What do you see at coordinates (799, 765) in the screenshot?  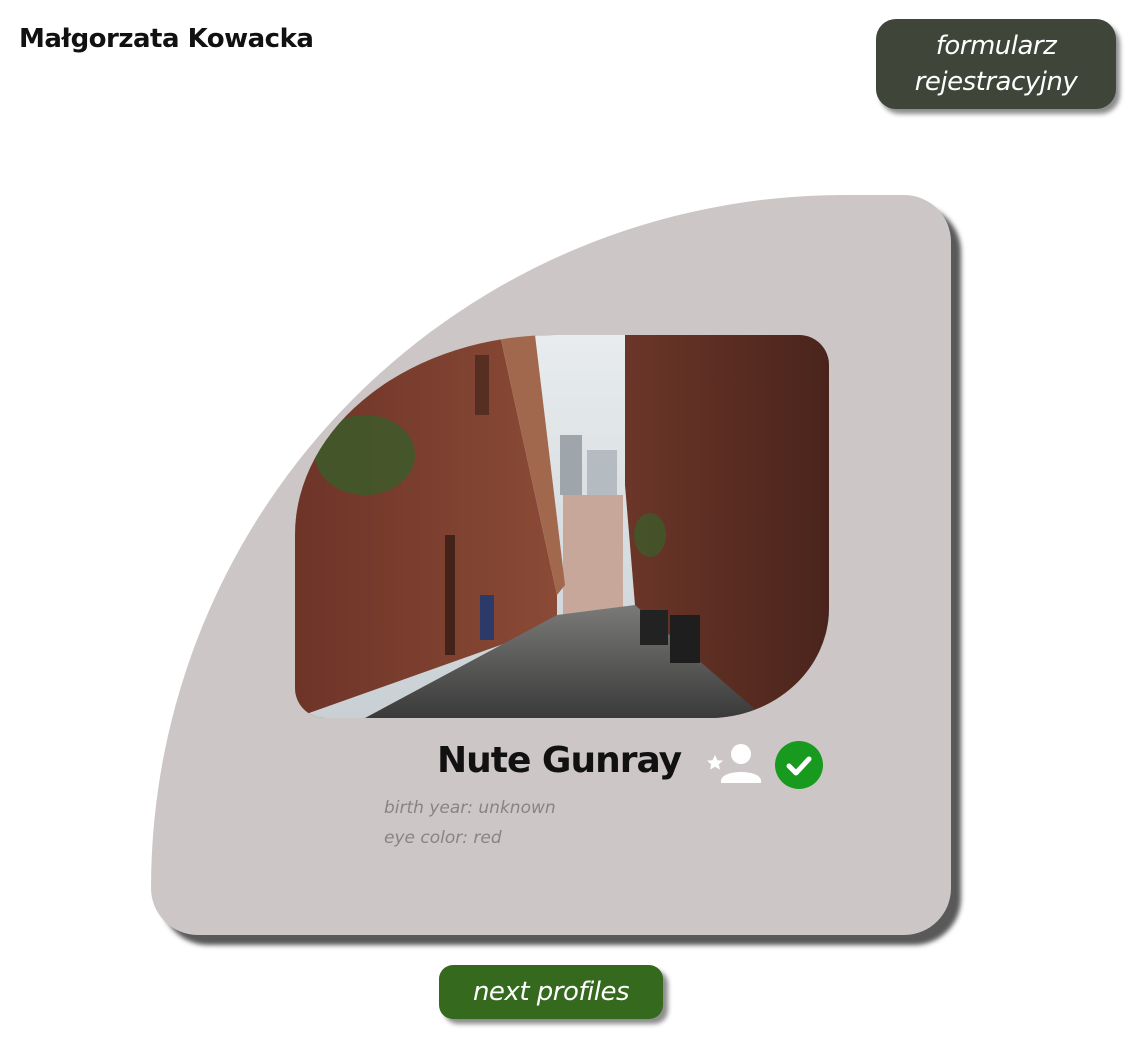 I see `check-circle-icon` at bounding box center [799, 765].